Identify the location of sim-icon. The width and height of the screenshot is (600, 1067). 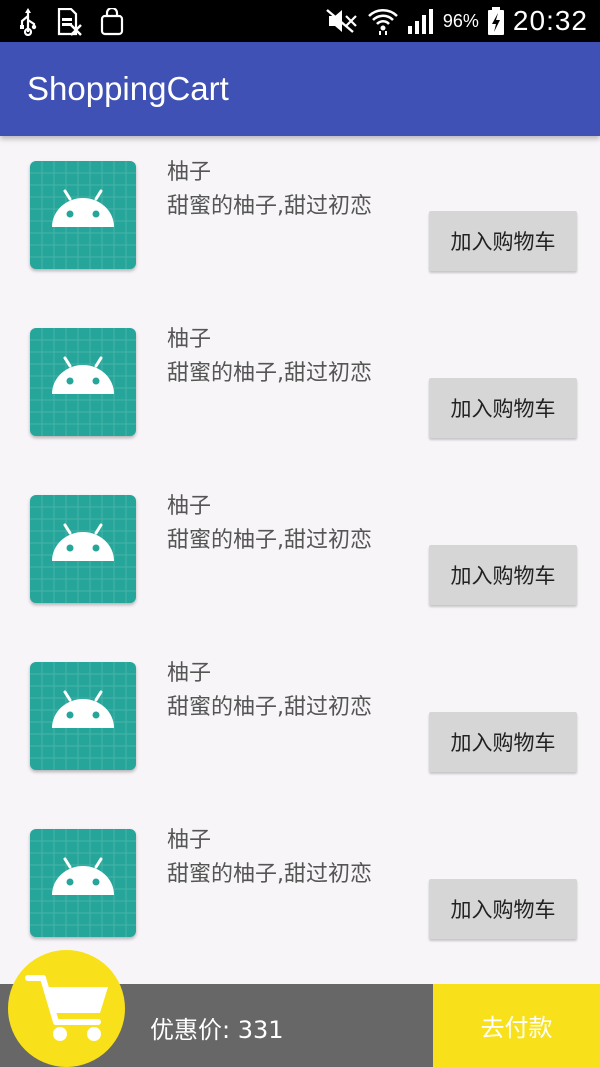
(69, 22).